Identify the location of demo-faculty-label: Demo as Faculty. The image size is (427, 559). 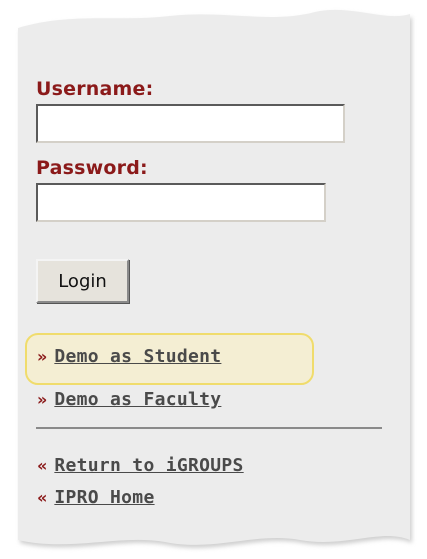
(138, 399).